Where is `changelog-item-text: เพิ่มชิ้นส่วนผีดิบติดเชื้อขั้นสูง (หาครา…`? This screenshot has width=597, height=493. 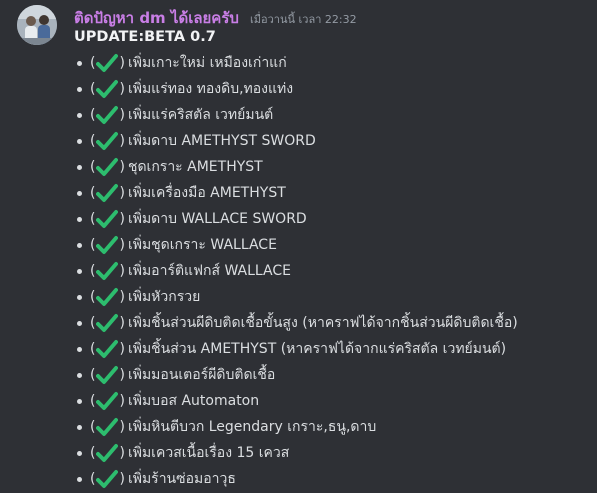 changelog-item-text: เพิ่มชิ้นส่วนผีดิบติดเชื้อขั้นสูง (หาครา… is located at coordinates (322, 323).